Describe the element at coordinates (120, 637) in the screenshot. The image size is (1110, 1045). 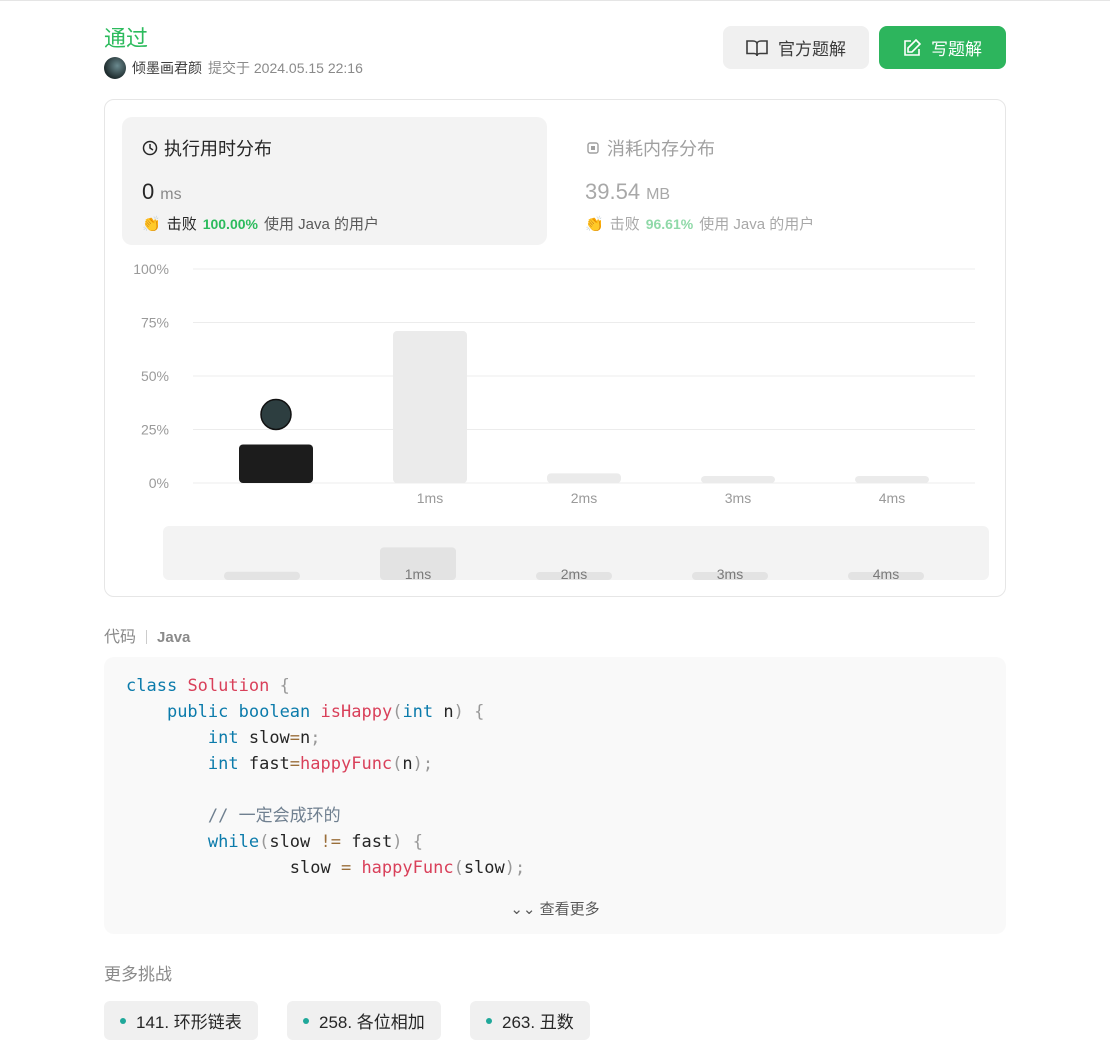
I see `code-label: 代码` at that location.